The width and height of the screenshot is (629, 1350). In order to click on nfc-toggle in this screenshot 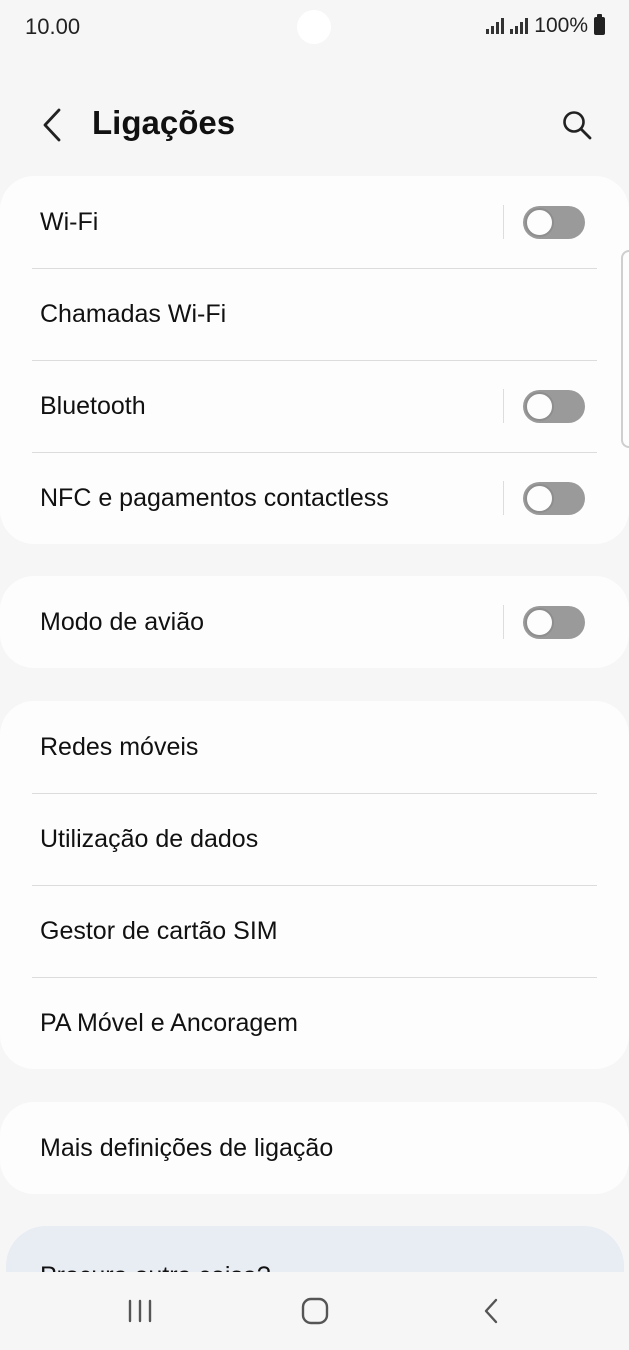, I will do `click(554, 498)`.